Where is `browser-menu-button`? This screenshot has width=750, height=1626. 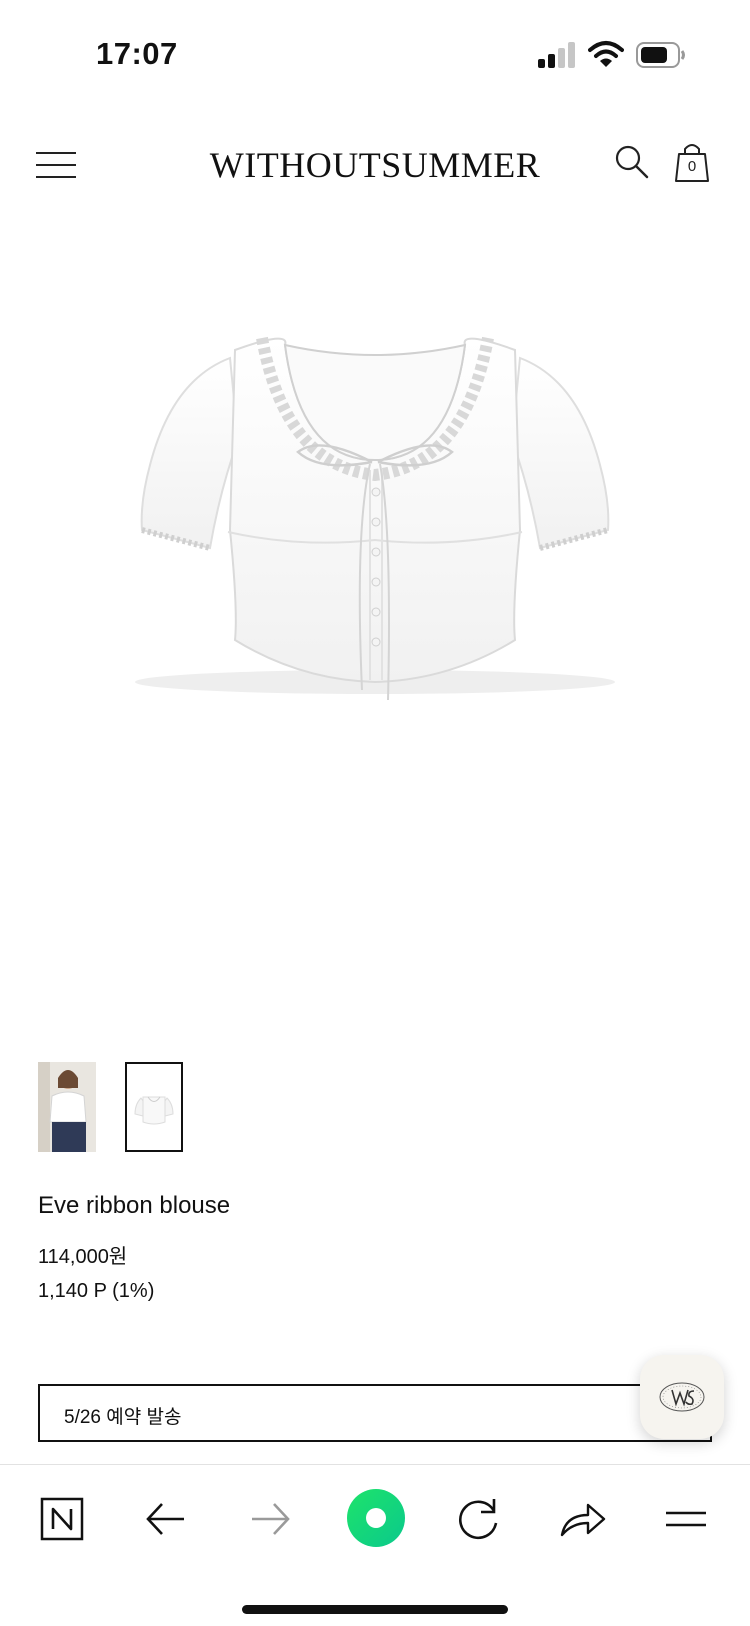 browser-menu-button is located at coordinates (686, 1519).